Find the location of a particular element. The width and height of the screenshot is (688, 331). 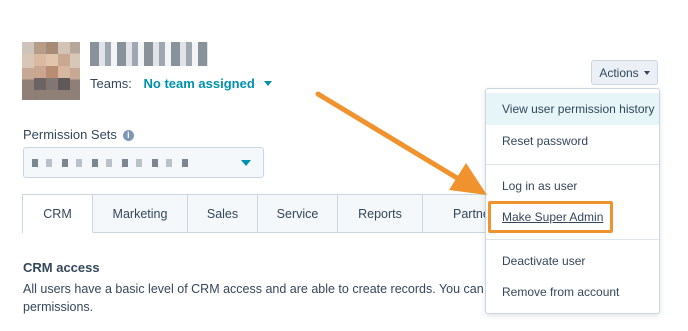

tab-crm: CRM is located at coordinates (58, 214).